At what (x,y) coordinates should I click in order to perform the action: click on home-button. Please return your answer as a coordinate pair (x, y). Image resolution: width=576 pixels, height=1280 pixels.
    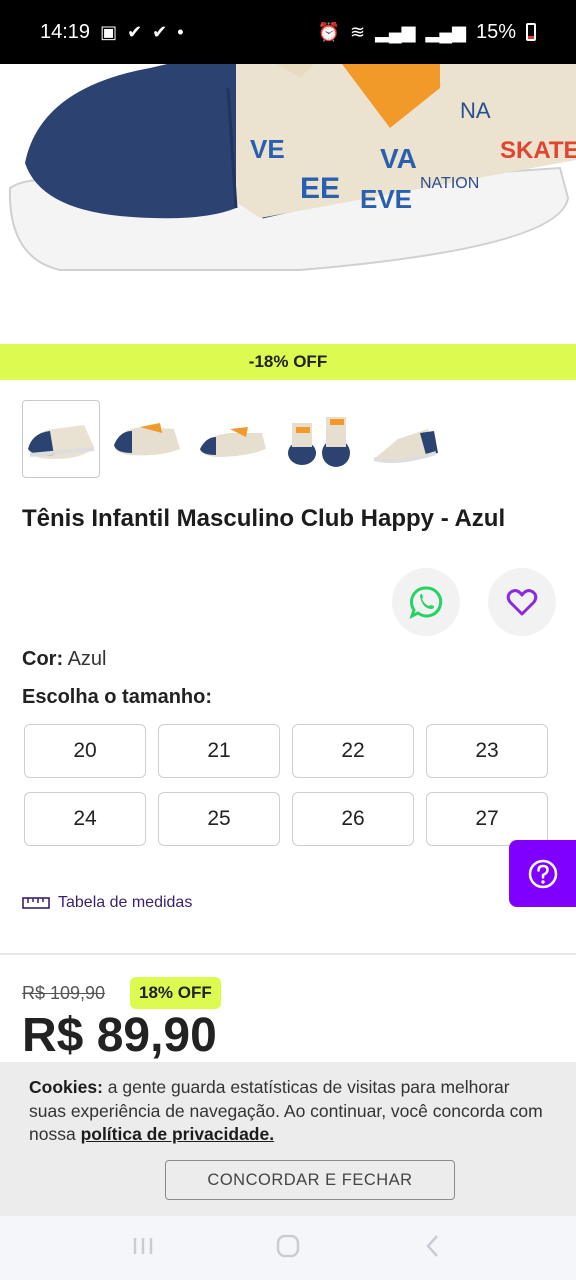
    Looking at the image, I should click on (288, 1248).